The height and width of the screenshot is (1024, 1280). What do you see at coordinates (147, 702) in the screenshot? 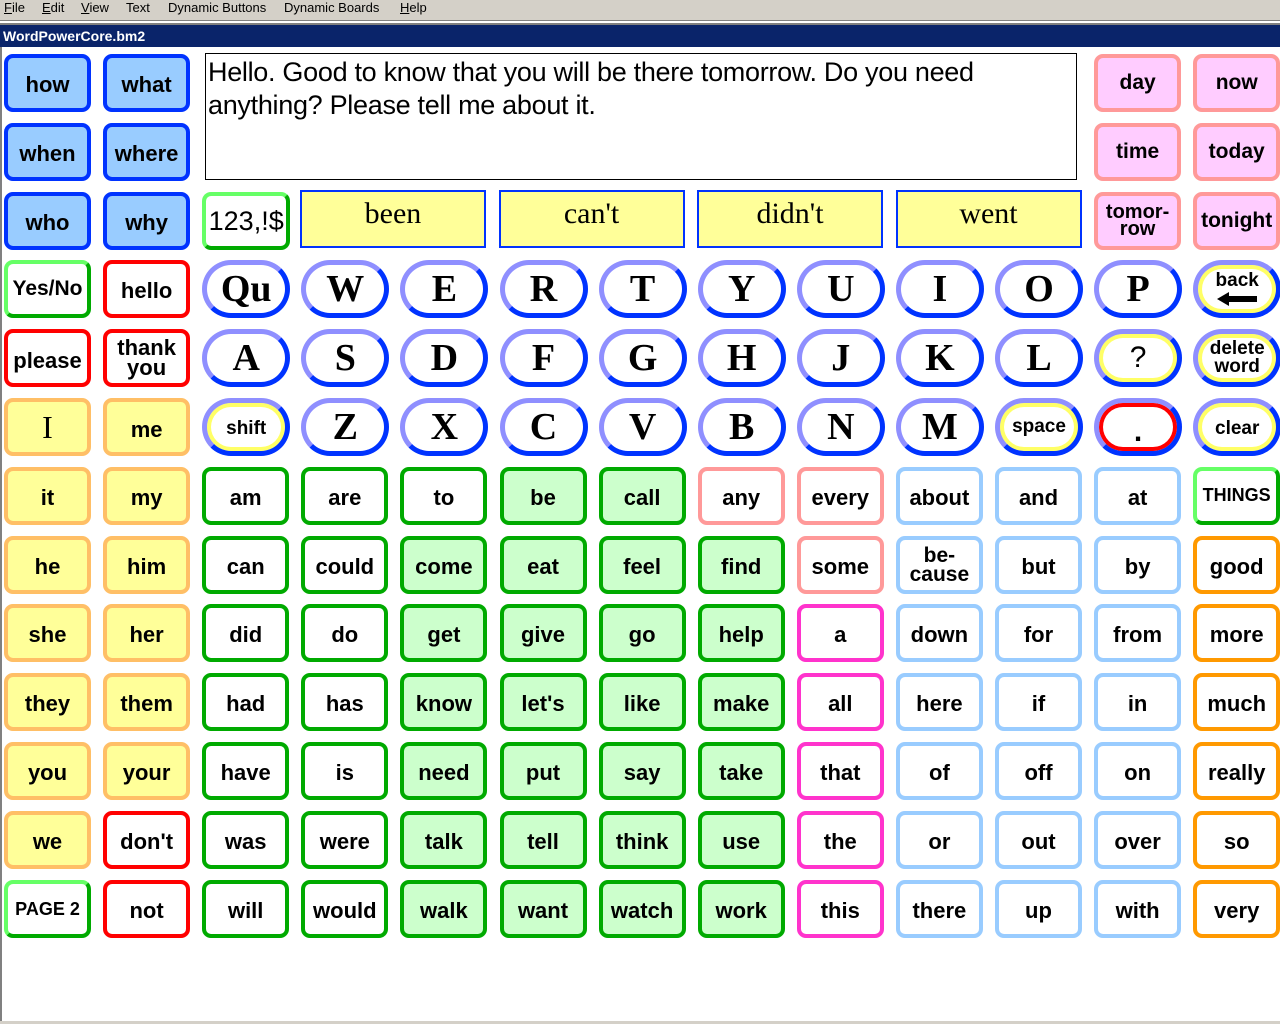
I see `word-button-them: them` at bounding box center [147, 702].